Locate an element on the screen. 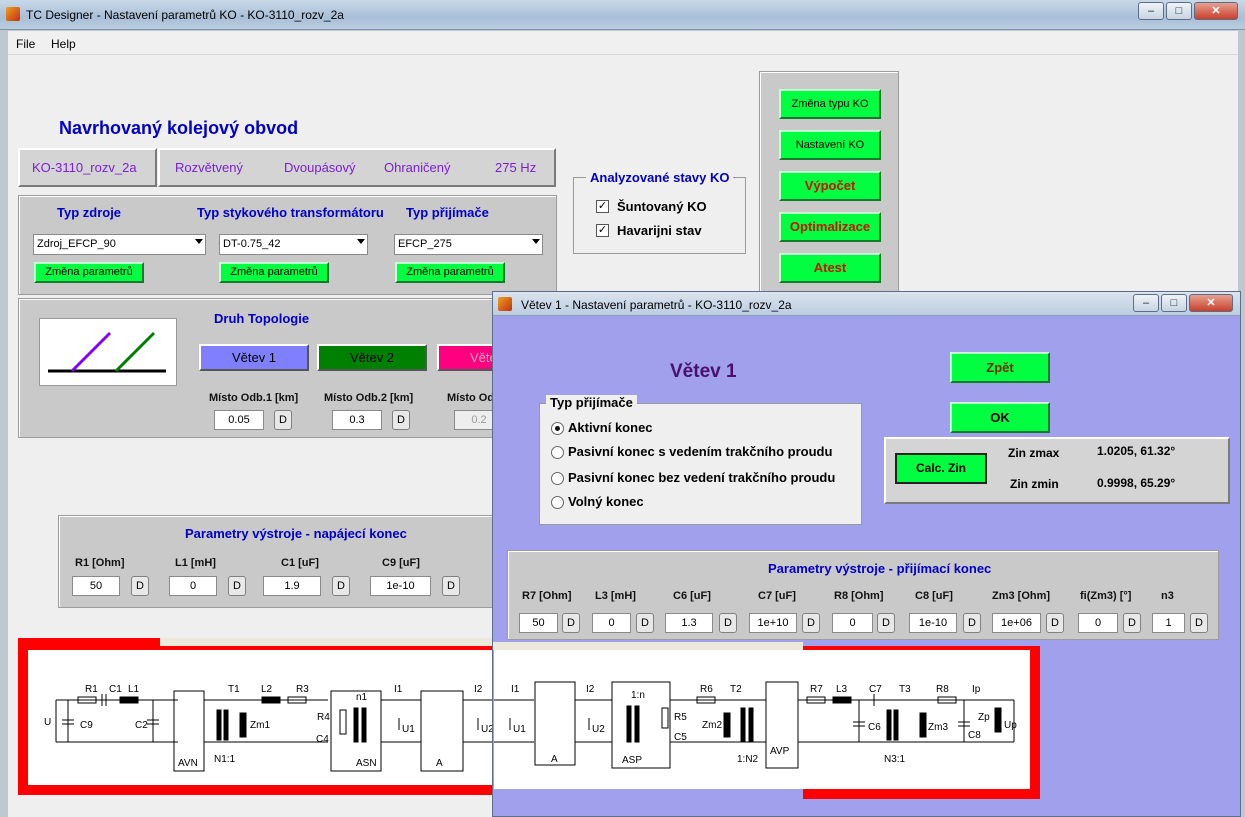  fi-zm3-input: 0 is located at coordinates (1098, 623).